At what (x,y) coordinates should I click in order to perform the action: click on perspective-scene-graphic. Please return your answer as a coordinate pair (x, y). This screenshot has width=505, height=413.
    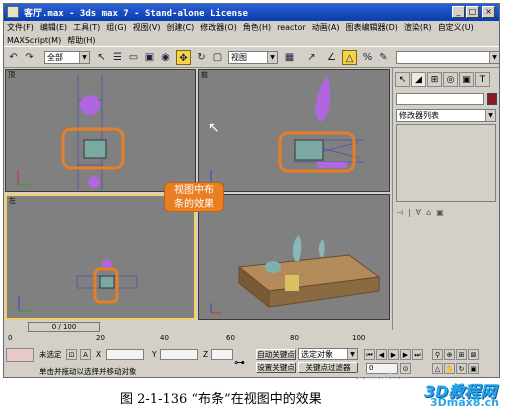
    Looking at the image, I should click on (295, 274).